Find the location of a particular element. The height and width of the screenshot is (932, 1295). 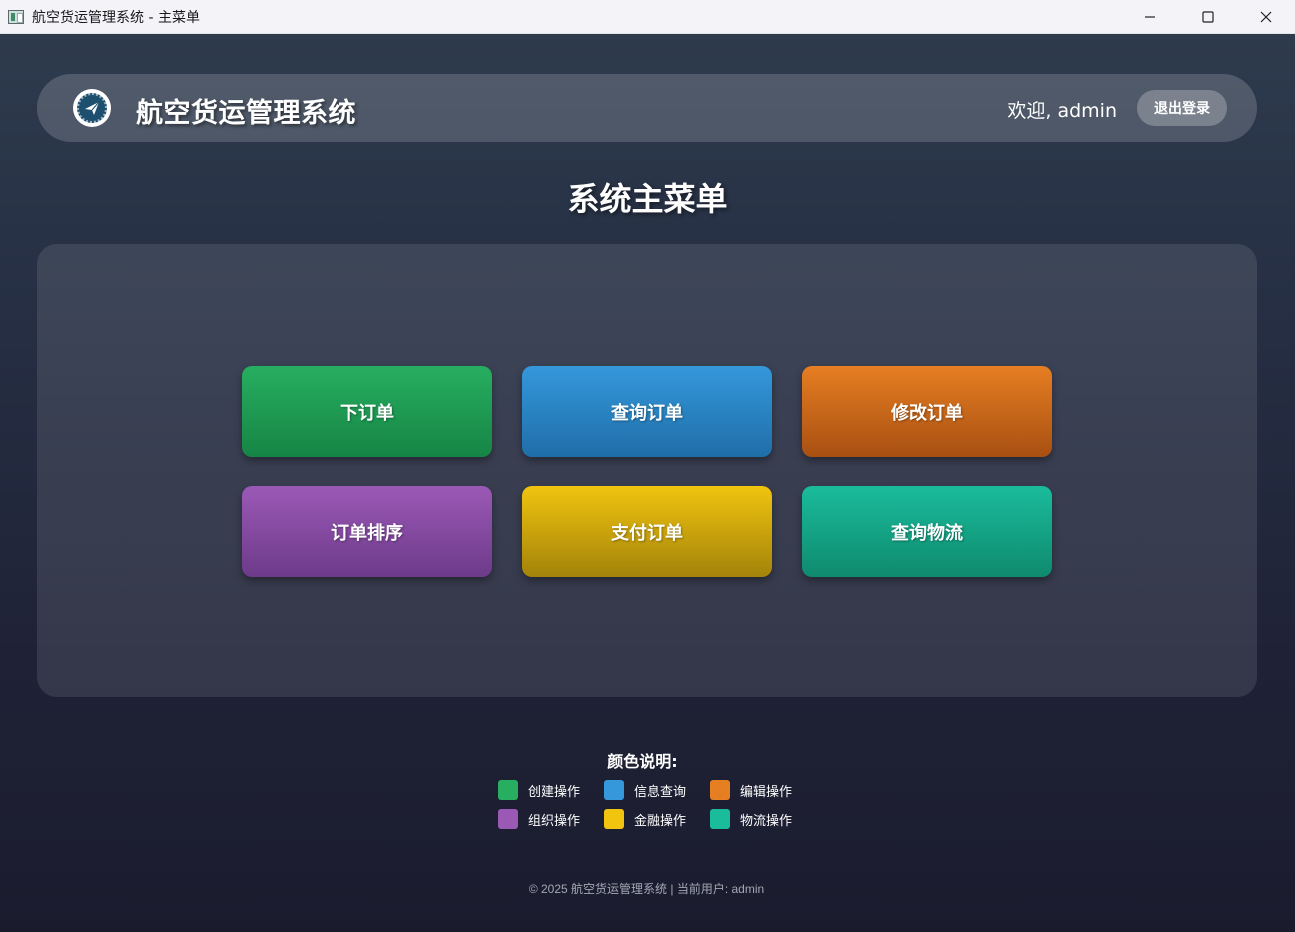

minimize-button is located at coordinates (1150, 17).